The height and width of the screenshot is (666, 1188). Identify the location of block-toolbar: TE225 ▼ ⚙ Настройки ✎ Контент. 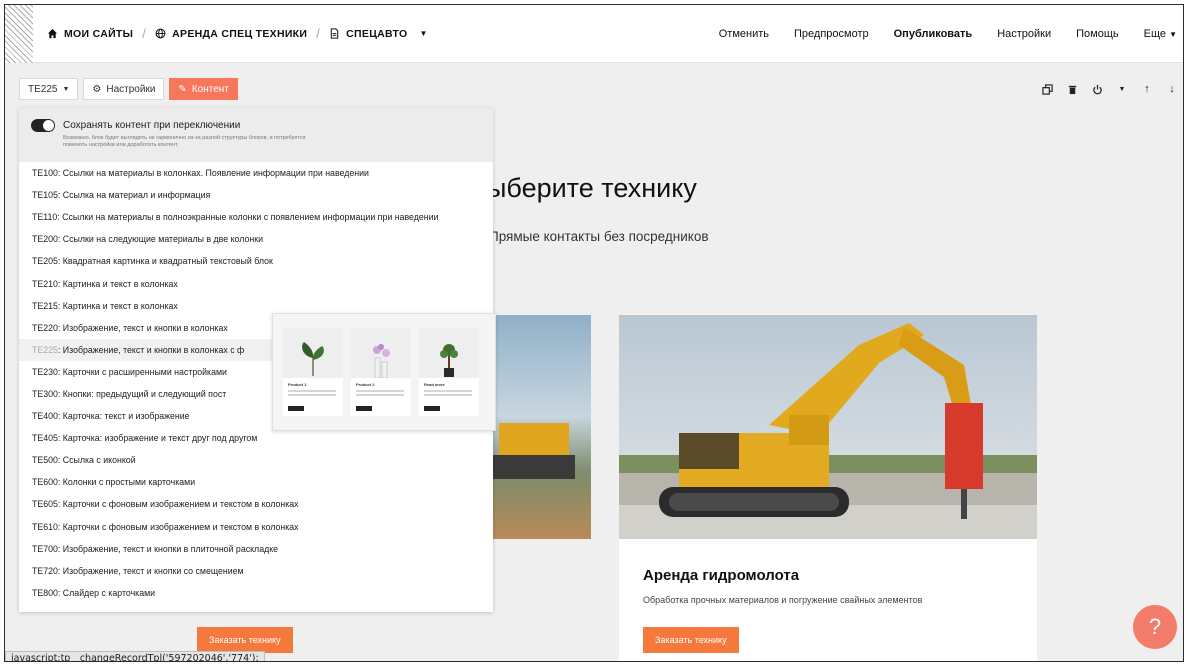
(128, 89).